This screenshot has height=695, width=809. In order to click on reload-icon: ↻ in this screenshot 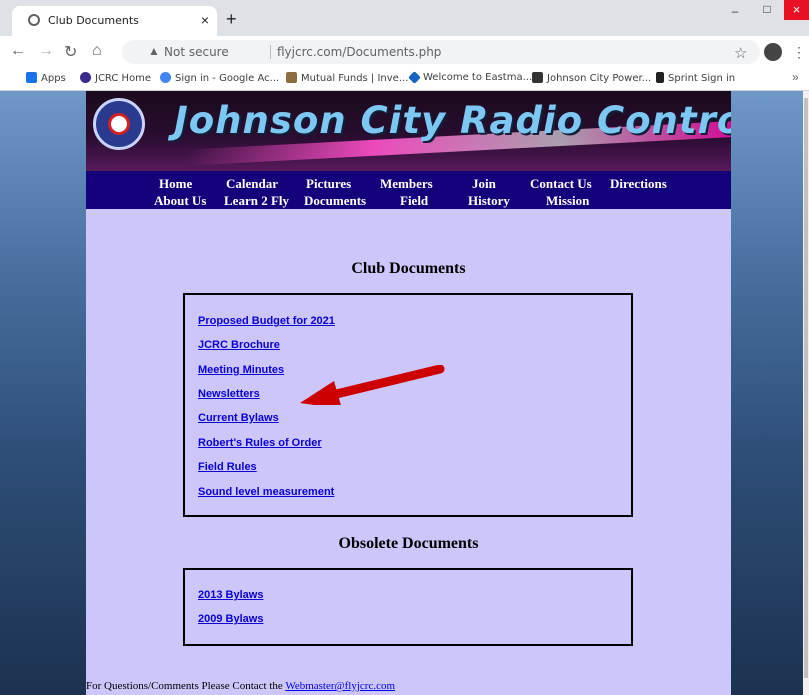, I will do `click(70, 52)`.